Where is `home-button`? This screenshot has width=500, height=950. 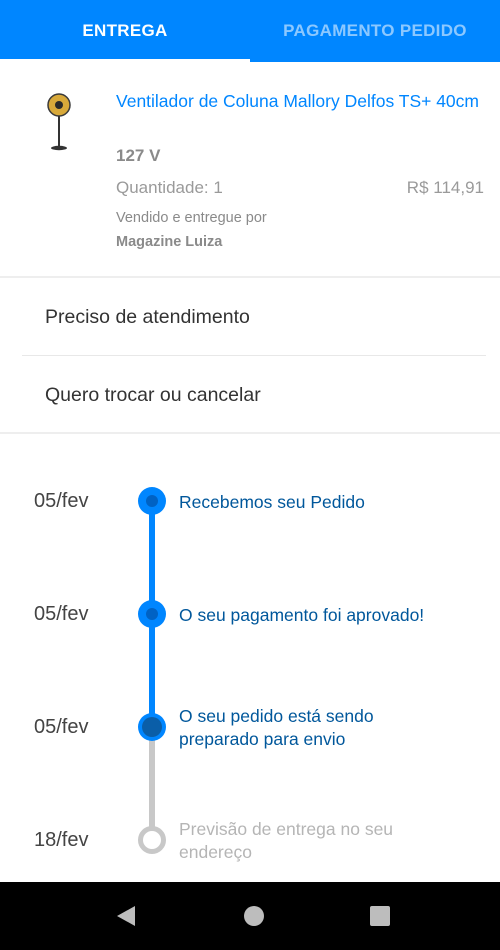 home-button is located at coordinates (254, 916).